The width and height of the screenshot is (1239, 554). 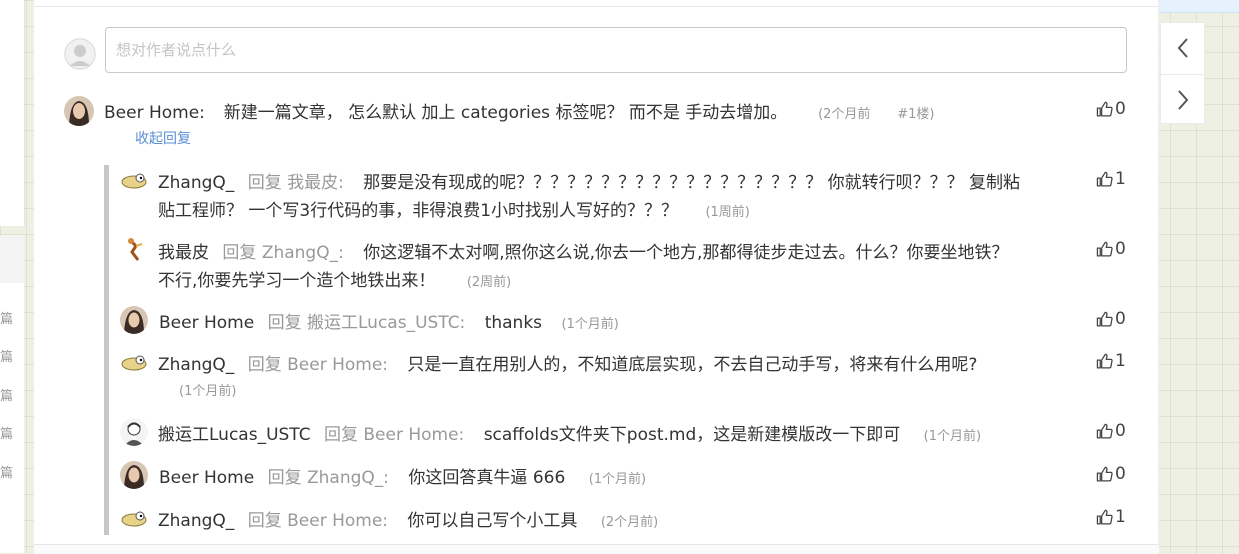 I want to click on next-article-button, so click(x=1183, y=100).